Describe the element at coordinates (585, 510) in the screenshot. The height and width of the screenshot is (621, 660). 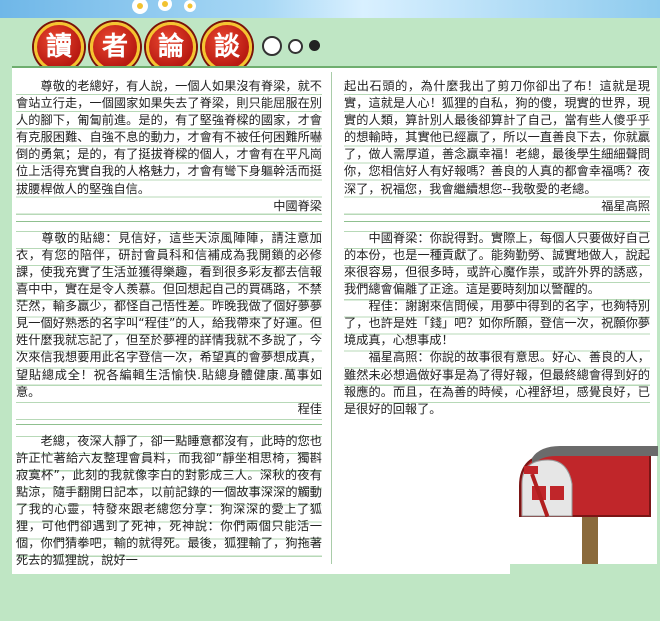
I see `mailbox-icon` at that location.